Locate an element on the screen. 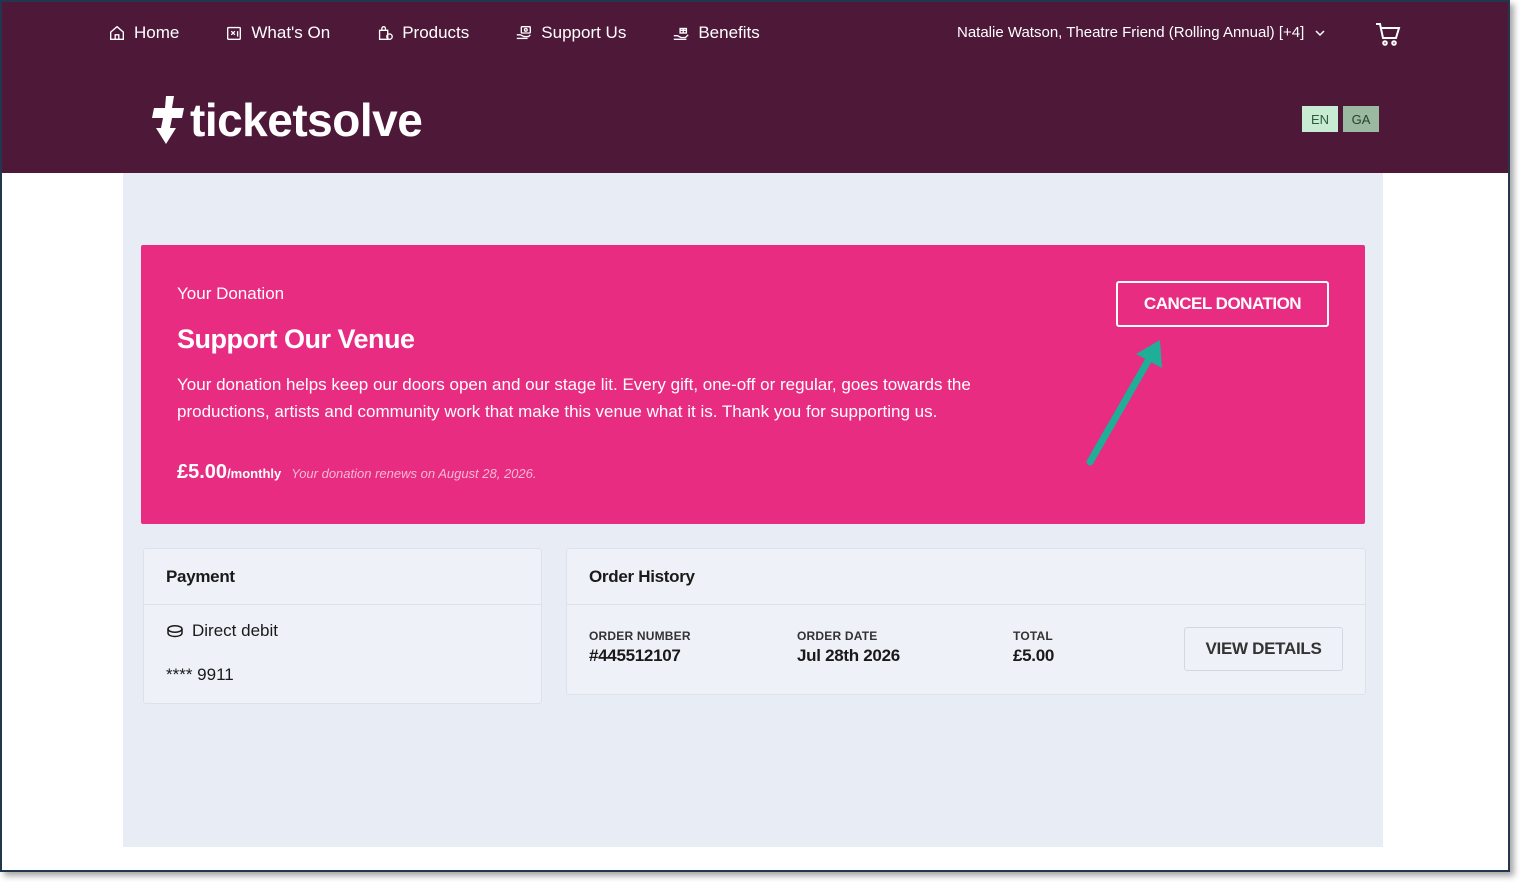 This screenshot has height=882, width=1520. cancel-donation-button: CANCEL DONATION is located at coordinates (1222, 304).